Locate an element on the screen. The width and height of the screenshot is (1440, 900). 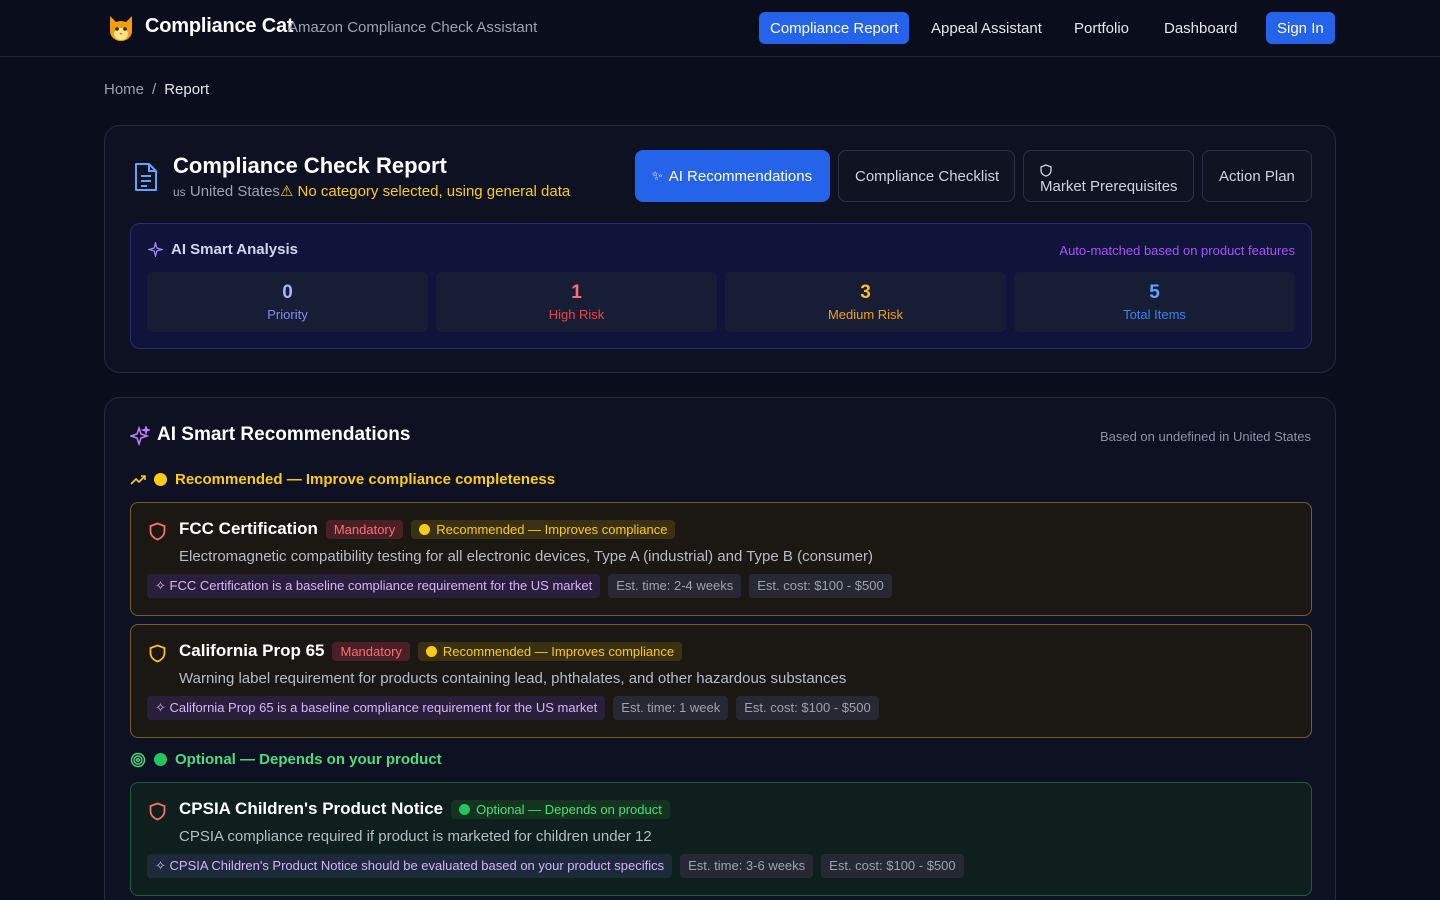
section-note: Based on undefined in United States is located at coordinates (1205, 436).